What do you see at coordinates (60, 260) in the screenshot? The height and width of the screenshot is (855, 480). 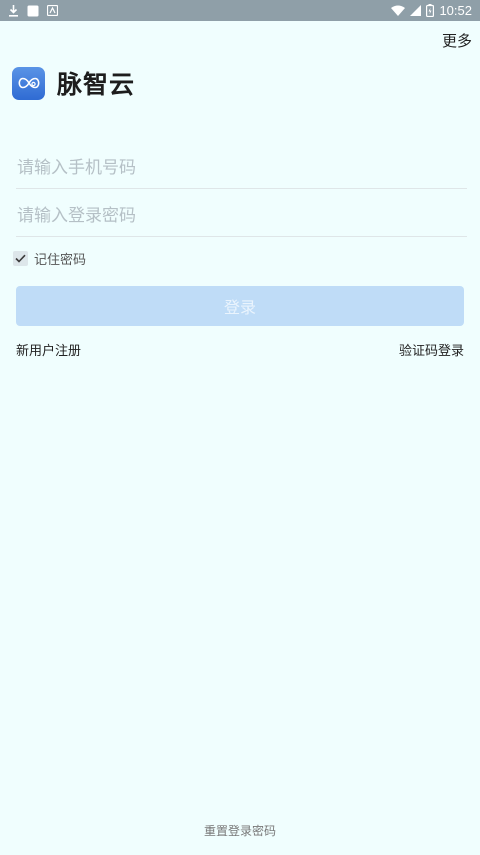 I see `remember-password-label: 记住密码` at bounding box center [60, 260].